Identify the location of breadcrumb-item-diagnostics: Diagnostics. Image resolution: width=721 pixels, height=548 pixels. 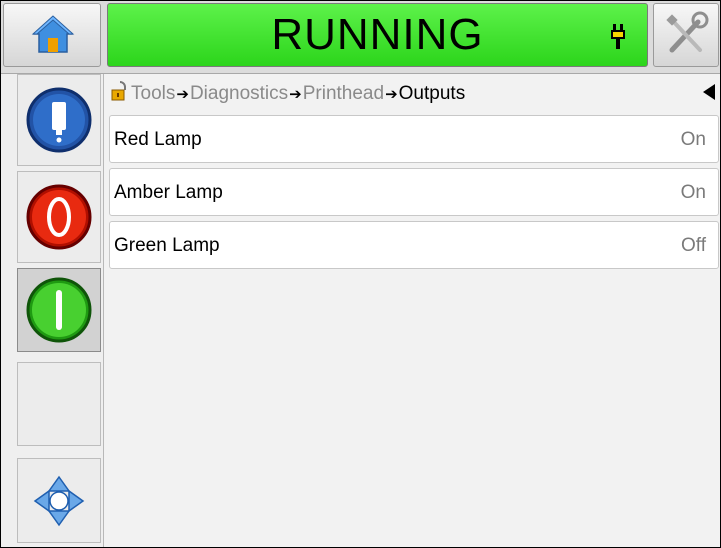
(239, 93).